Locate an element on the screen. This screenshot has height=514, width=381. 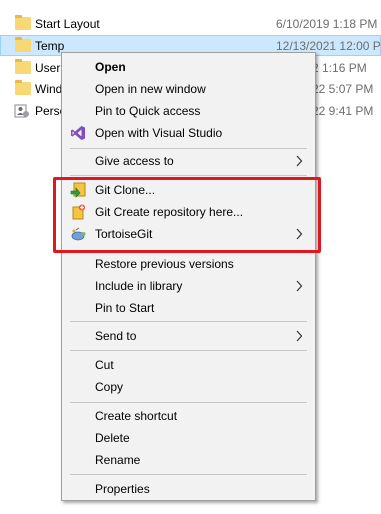
file-name: Start Layout is located at coordinates (67, 24).